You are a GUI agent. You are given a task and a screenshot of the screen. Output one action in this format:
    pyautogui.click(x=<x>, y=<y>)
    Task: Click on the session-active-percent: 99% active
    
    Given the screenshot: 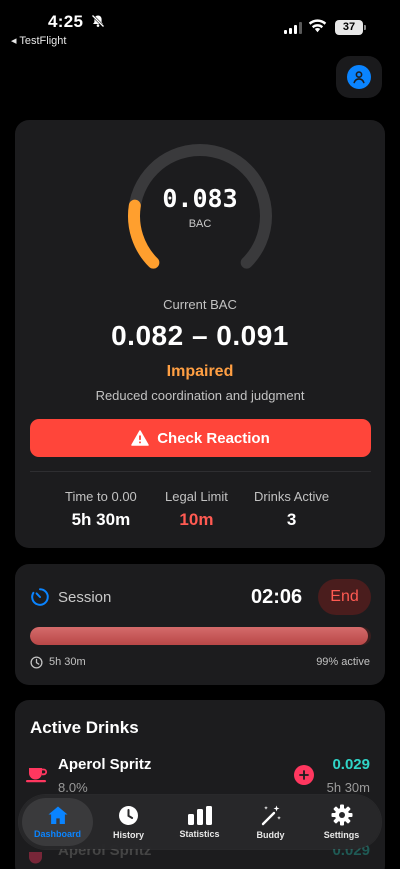 What is the action you would take?
    pyautogui.click(x=343, y=662)
    